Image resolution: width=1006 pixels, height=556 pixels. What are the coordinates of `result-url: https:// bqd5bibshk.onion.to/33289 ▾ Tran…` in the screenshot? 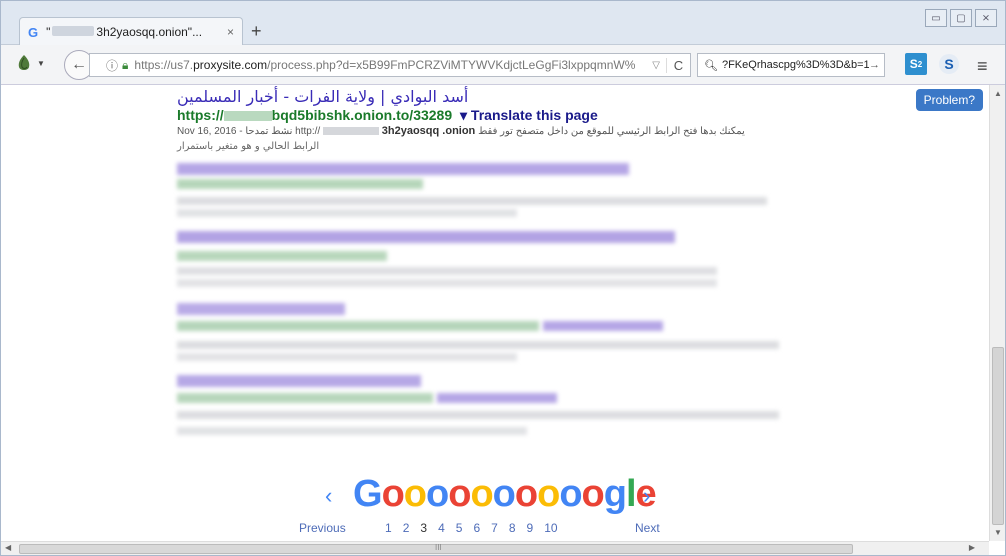 It's located at (387, 115).